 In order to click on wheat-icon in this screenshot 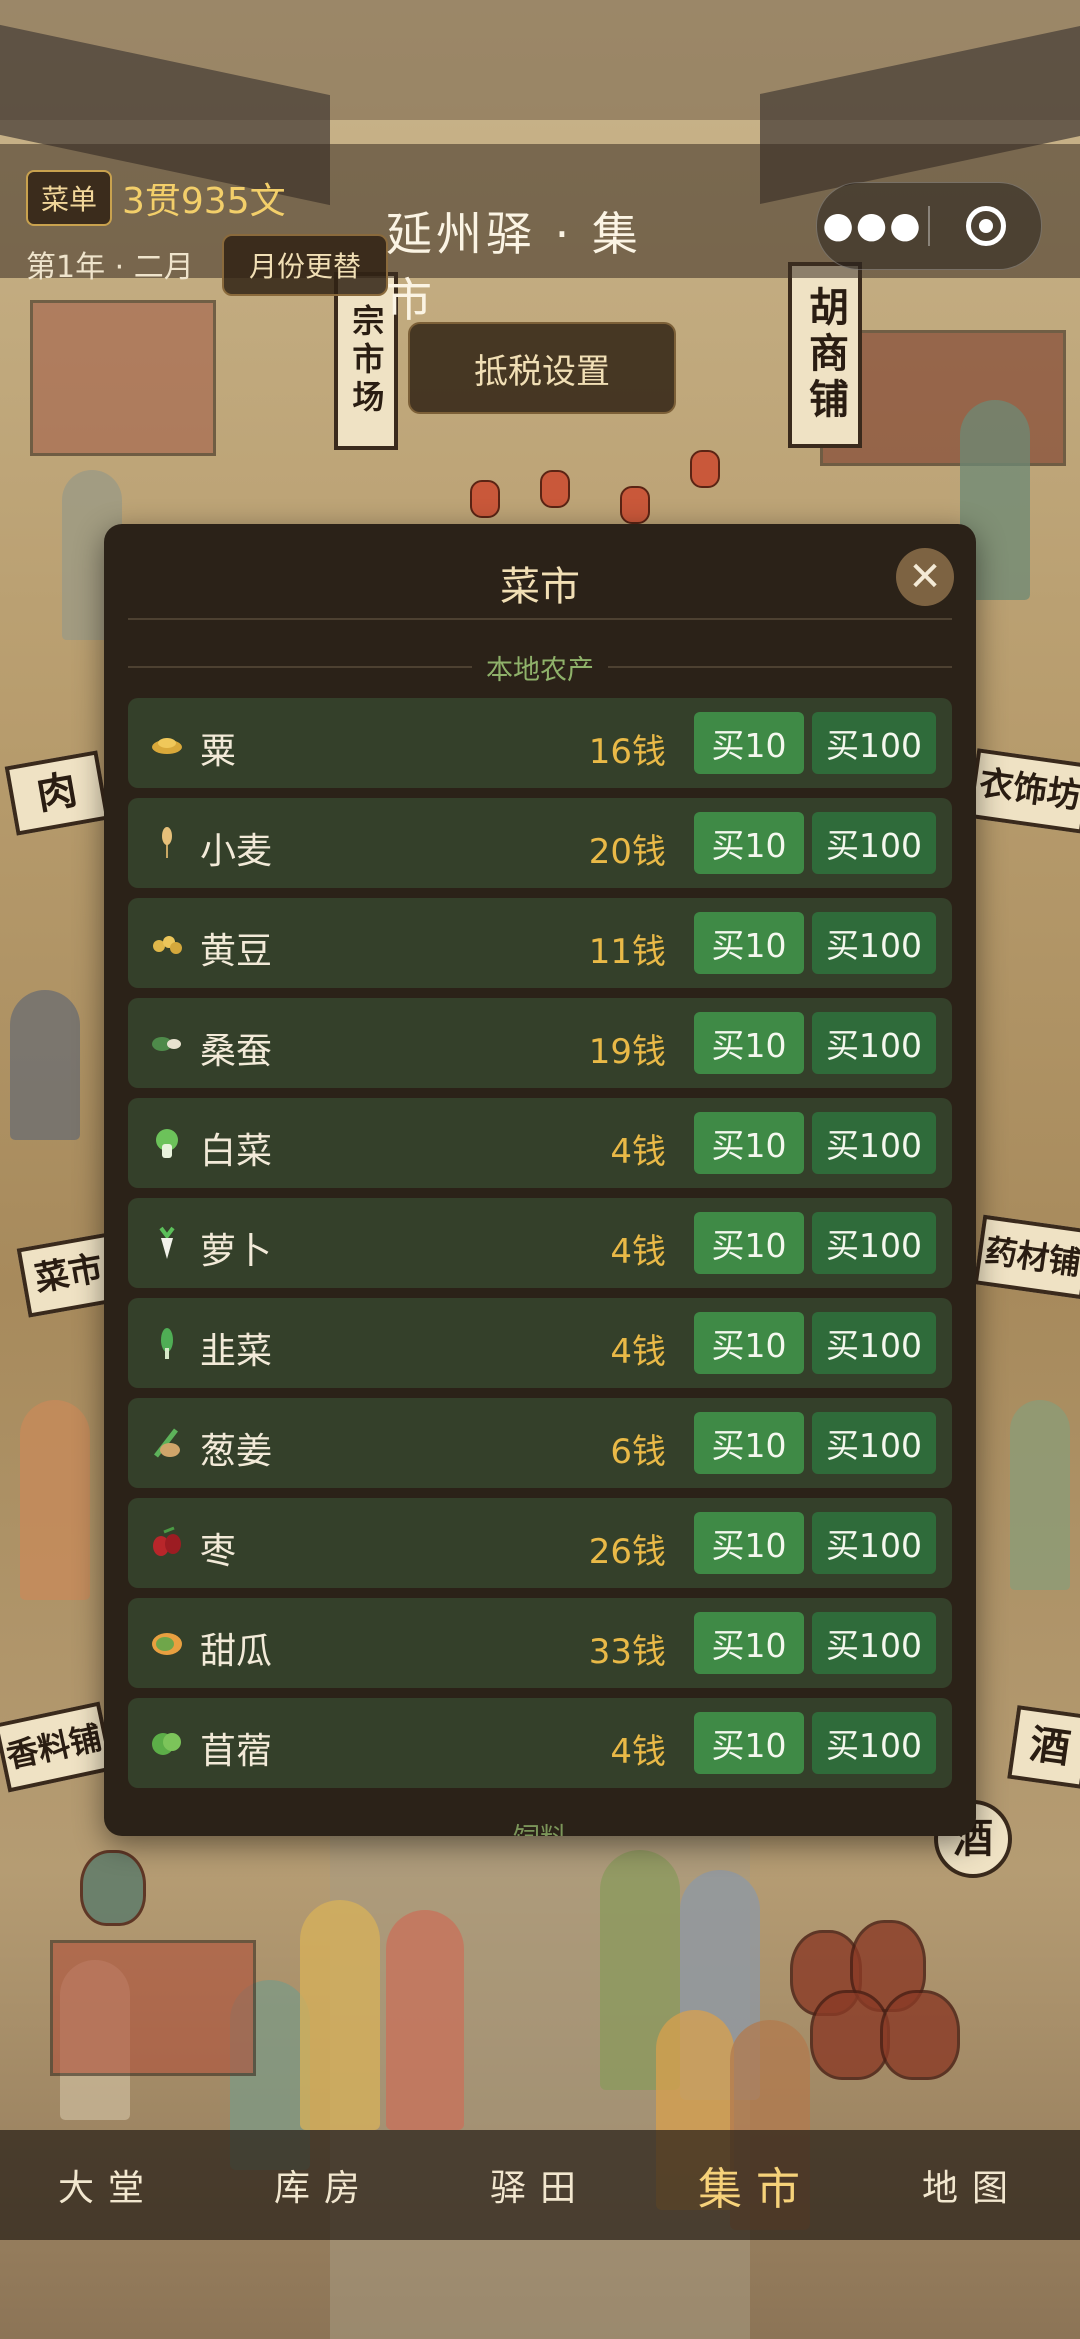, I will do `click(167, 843)`.